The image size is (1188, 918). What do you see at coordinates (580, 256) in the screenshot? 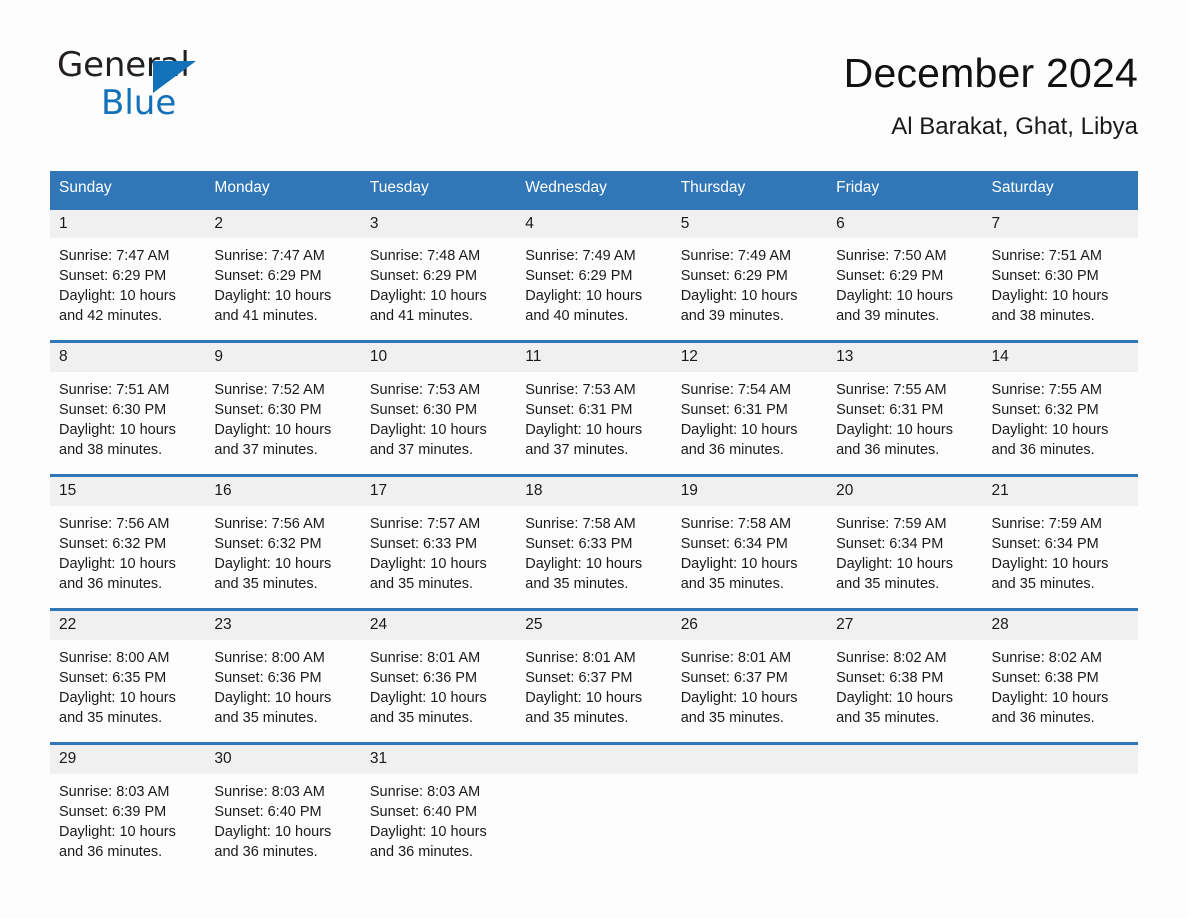
I see `sunrise-text: Sunrise: 7:49 AM` at bounding box center [580, 256].